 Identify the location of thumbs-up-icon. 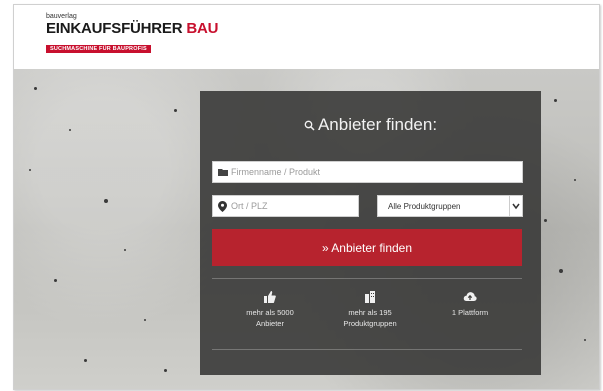
(270, 297).